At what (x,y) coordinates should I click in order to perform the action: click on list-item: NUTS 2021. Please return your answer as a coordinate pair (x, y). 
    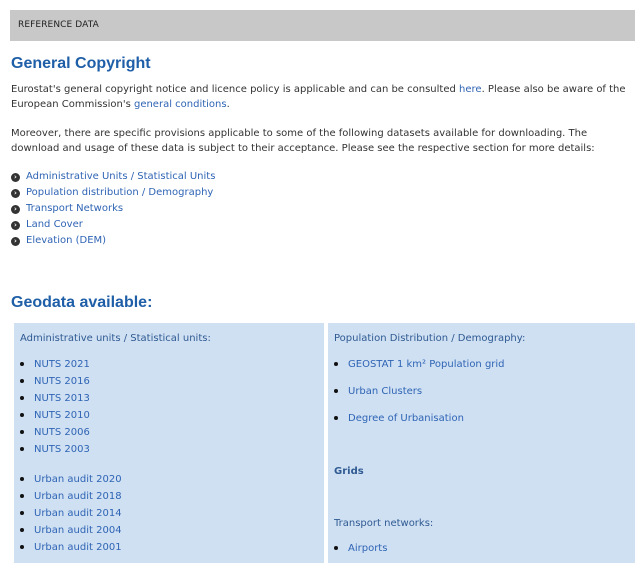
    Looking at the image, I should click on (55, 364).